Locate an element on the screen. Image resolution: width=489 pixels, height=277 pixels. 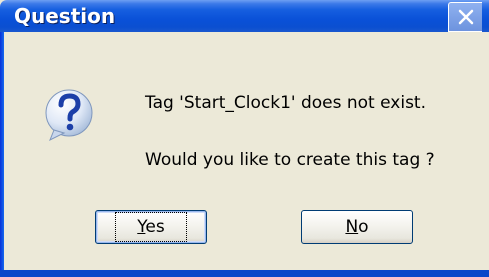
yes-button-label: Yes is located at coordinates (151, 227).